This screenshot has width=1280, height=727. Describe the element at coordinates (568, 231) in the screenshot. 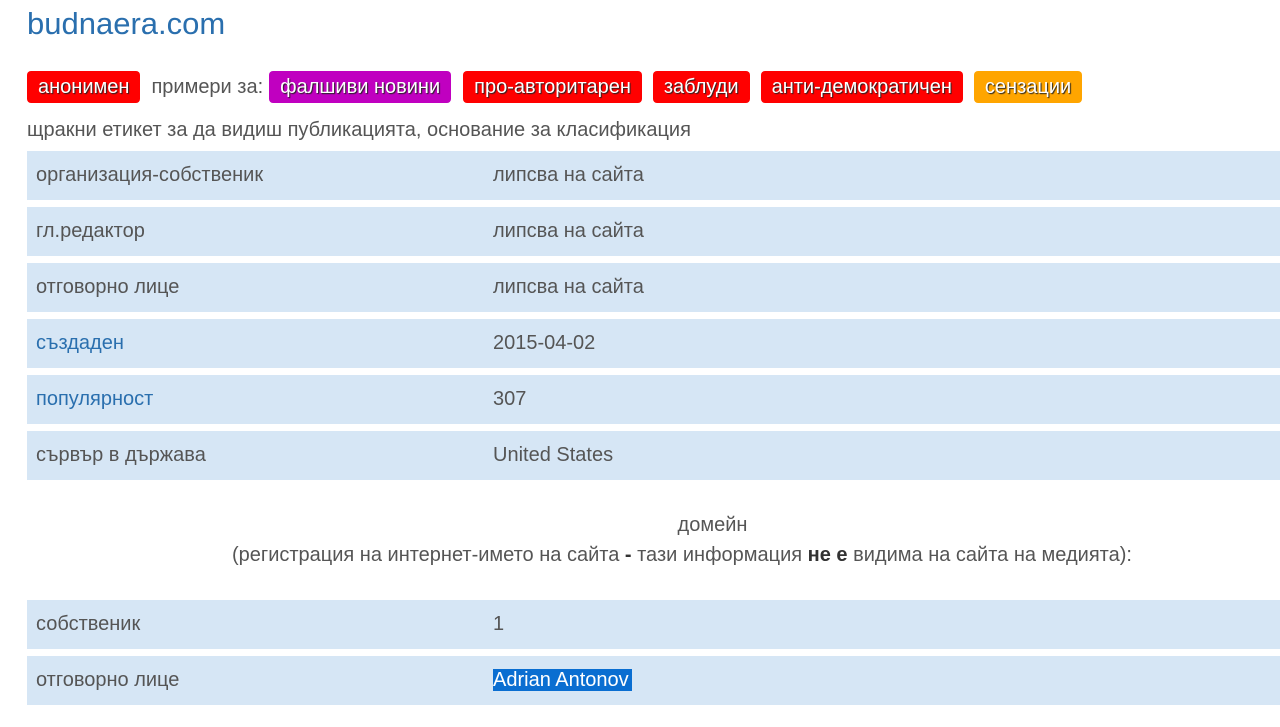

I see `editor-in-chief-value: липсва на сайта` at that location.